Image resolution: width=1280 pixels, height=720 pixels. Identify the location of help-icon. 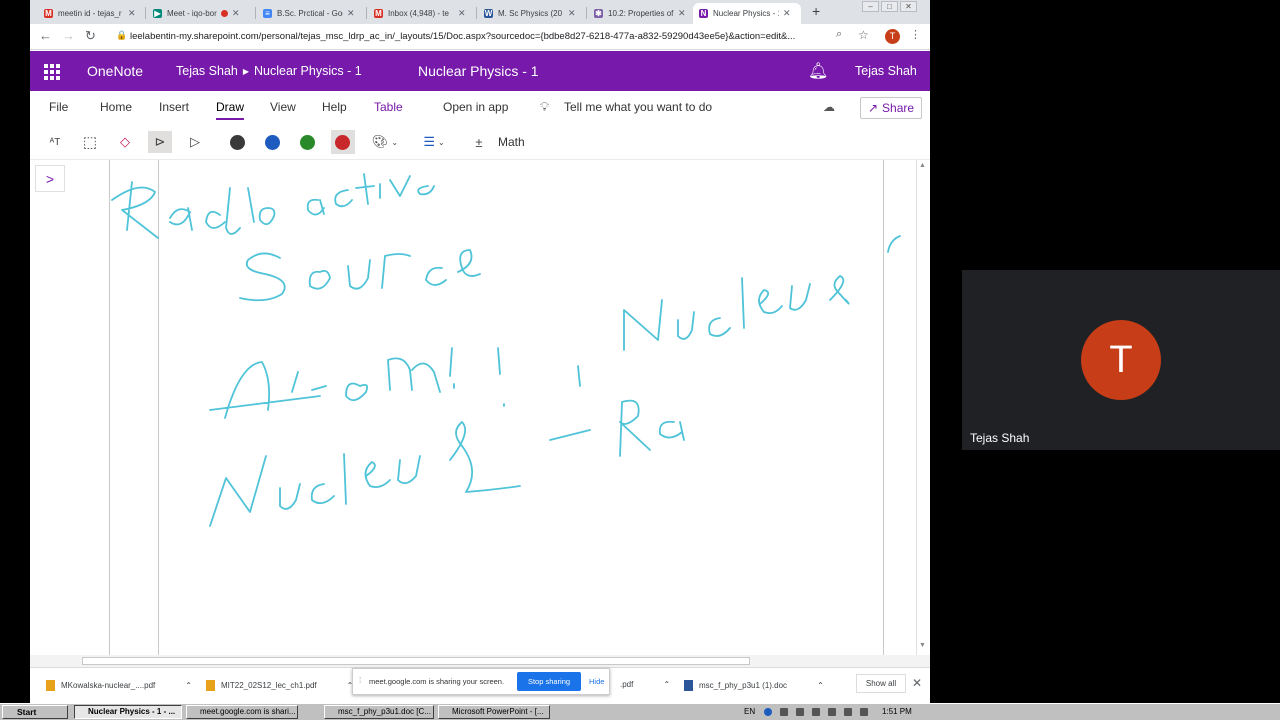
(768, 712).